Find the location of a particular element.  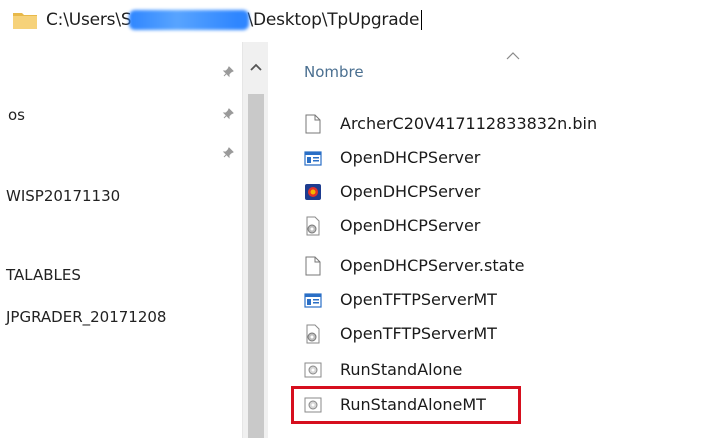

file-row: OpenDHCPServer.state is located at coordinates (500, 266).